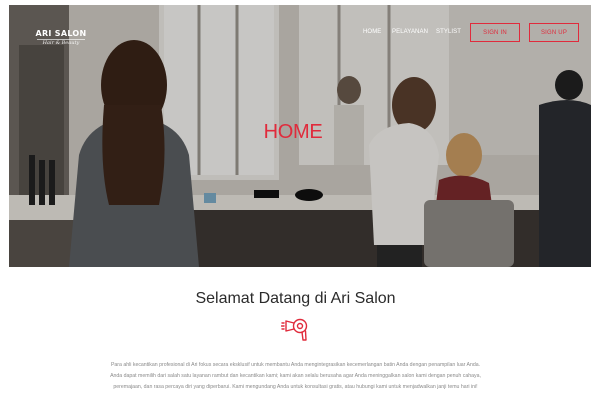  Describe the element at coordinates (294, 329) in the screenshot. I see `hair-dryer-icon` at that location.